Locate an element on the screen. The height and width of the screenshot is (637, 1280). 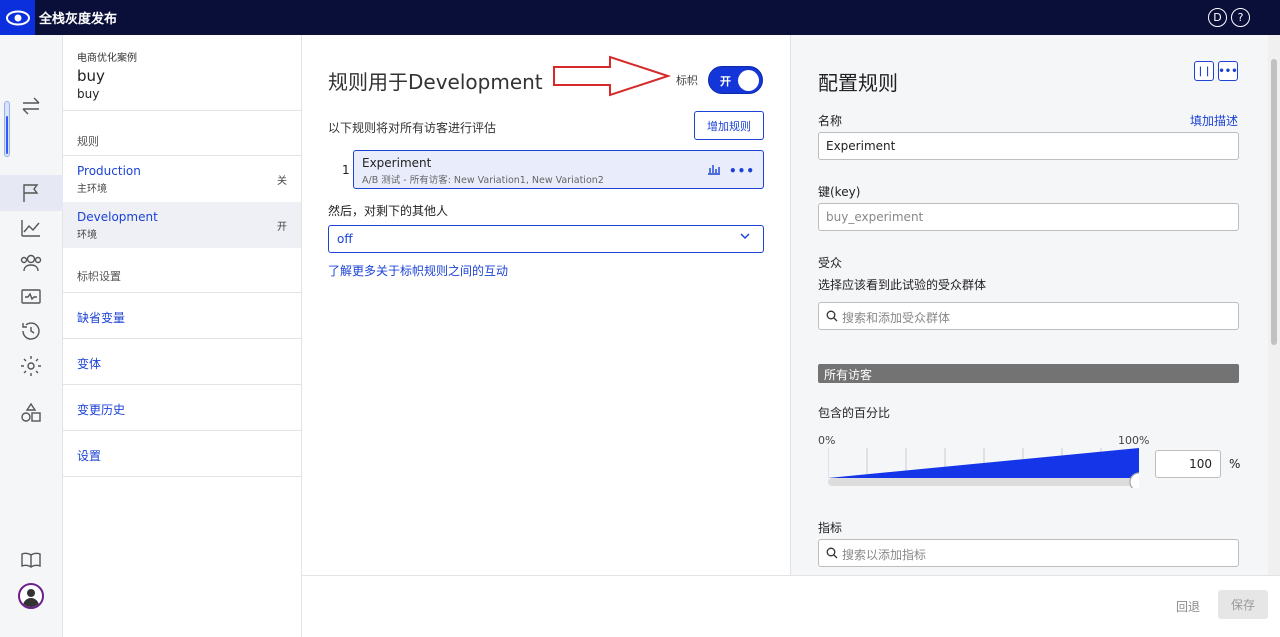
project-name: buy is located at coordinates (91, 76).